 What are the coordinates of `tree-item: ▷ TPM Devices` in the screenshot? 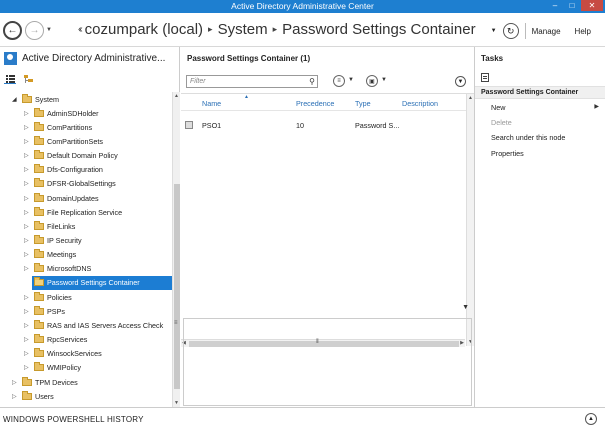 It's located at (92, 382).